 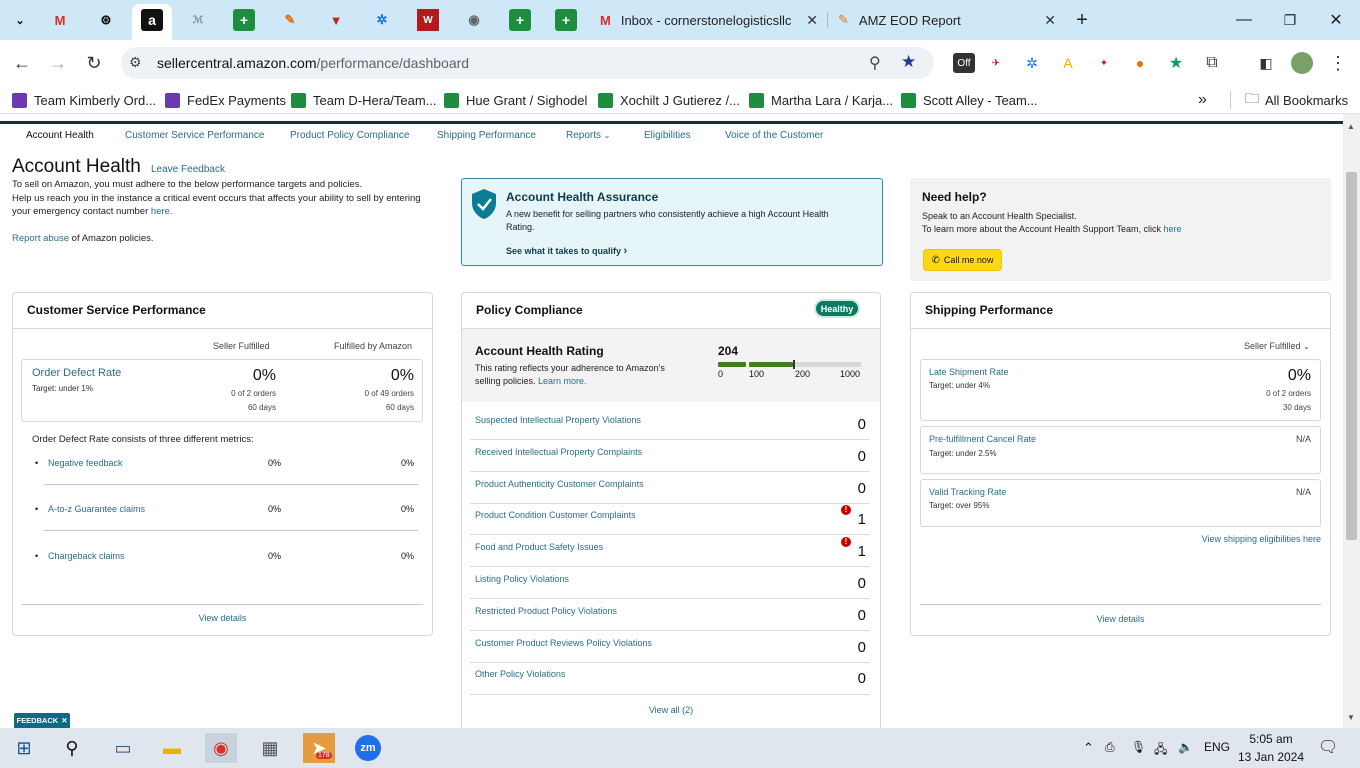 What do you see at coordinates (1336, 20) in the screenshot?
I see `close-window-icon: ✕` at bounding box center [1336, 20].